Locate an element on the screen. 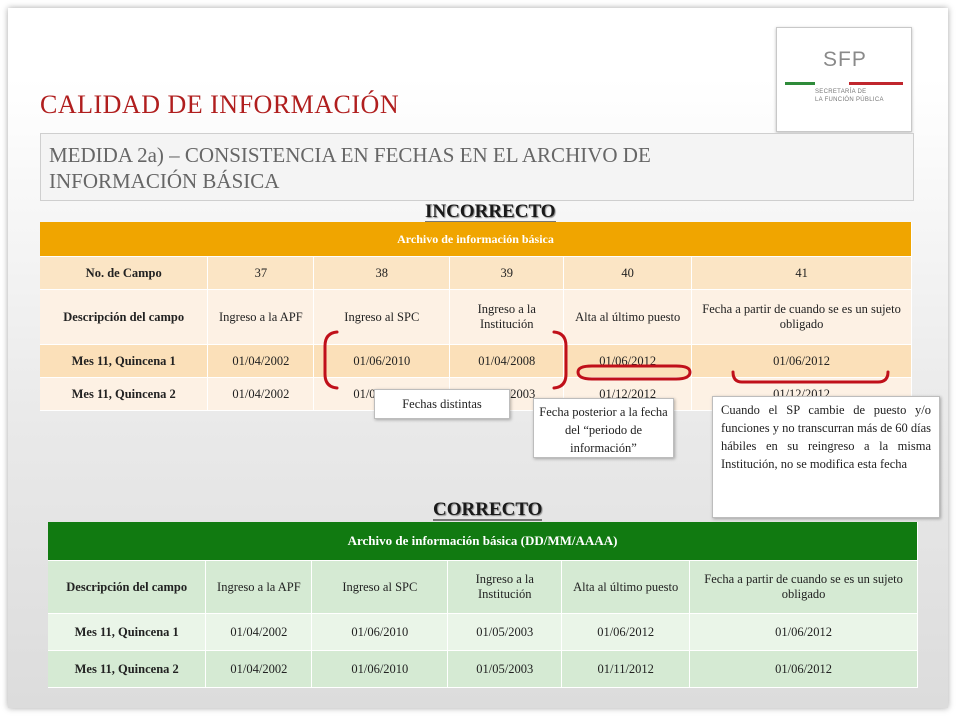 The image size is (960, 720). incorrect-label-text: INCORRECTO is located at coordinates (490, 211).